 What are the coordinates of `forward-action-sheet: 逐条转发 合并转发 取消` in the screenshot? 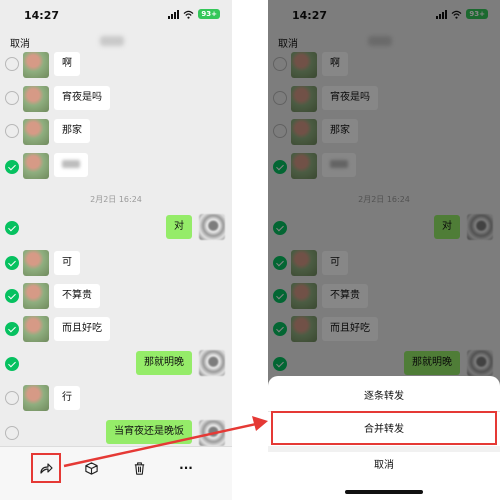 It's located at (384, 438).